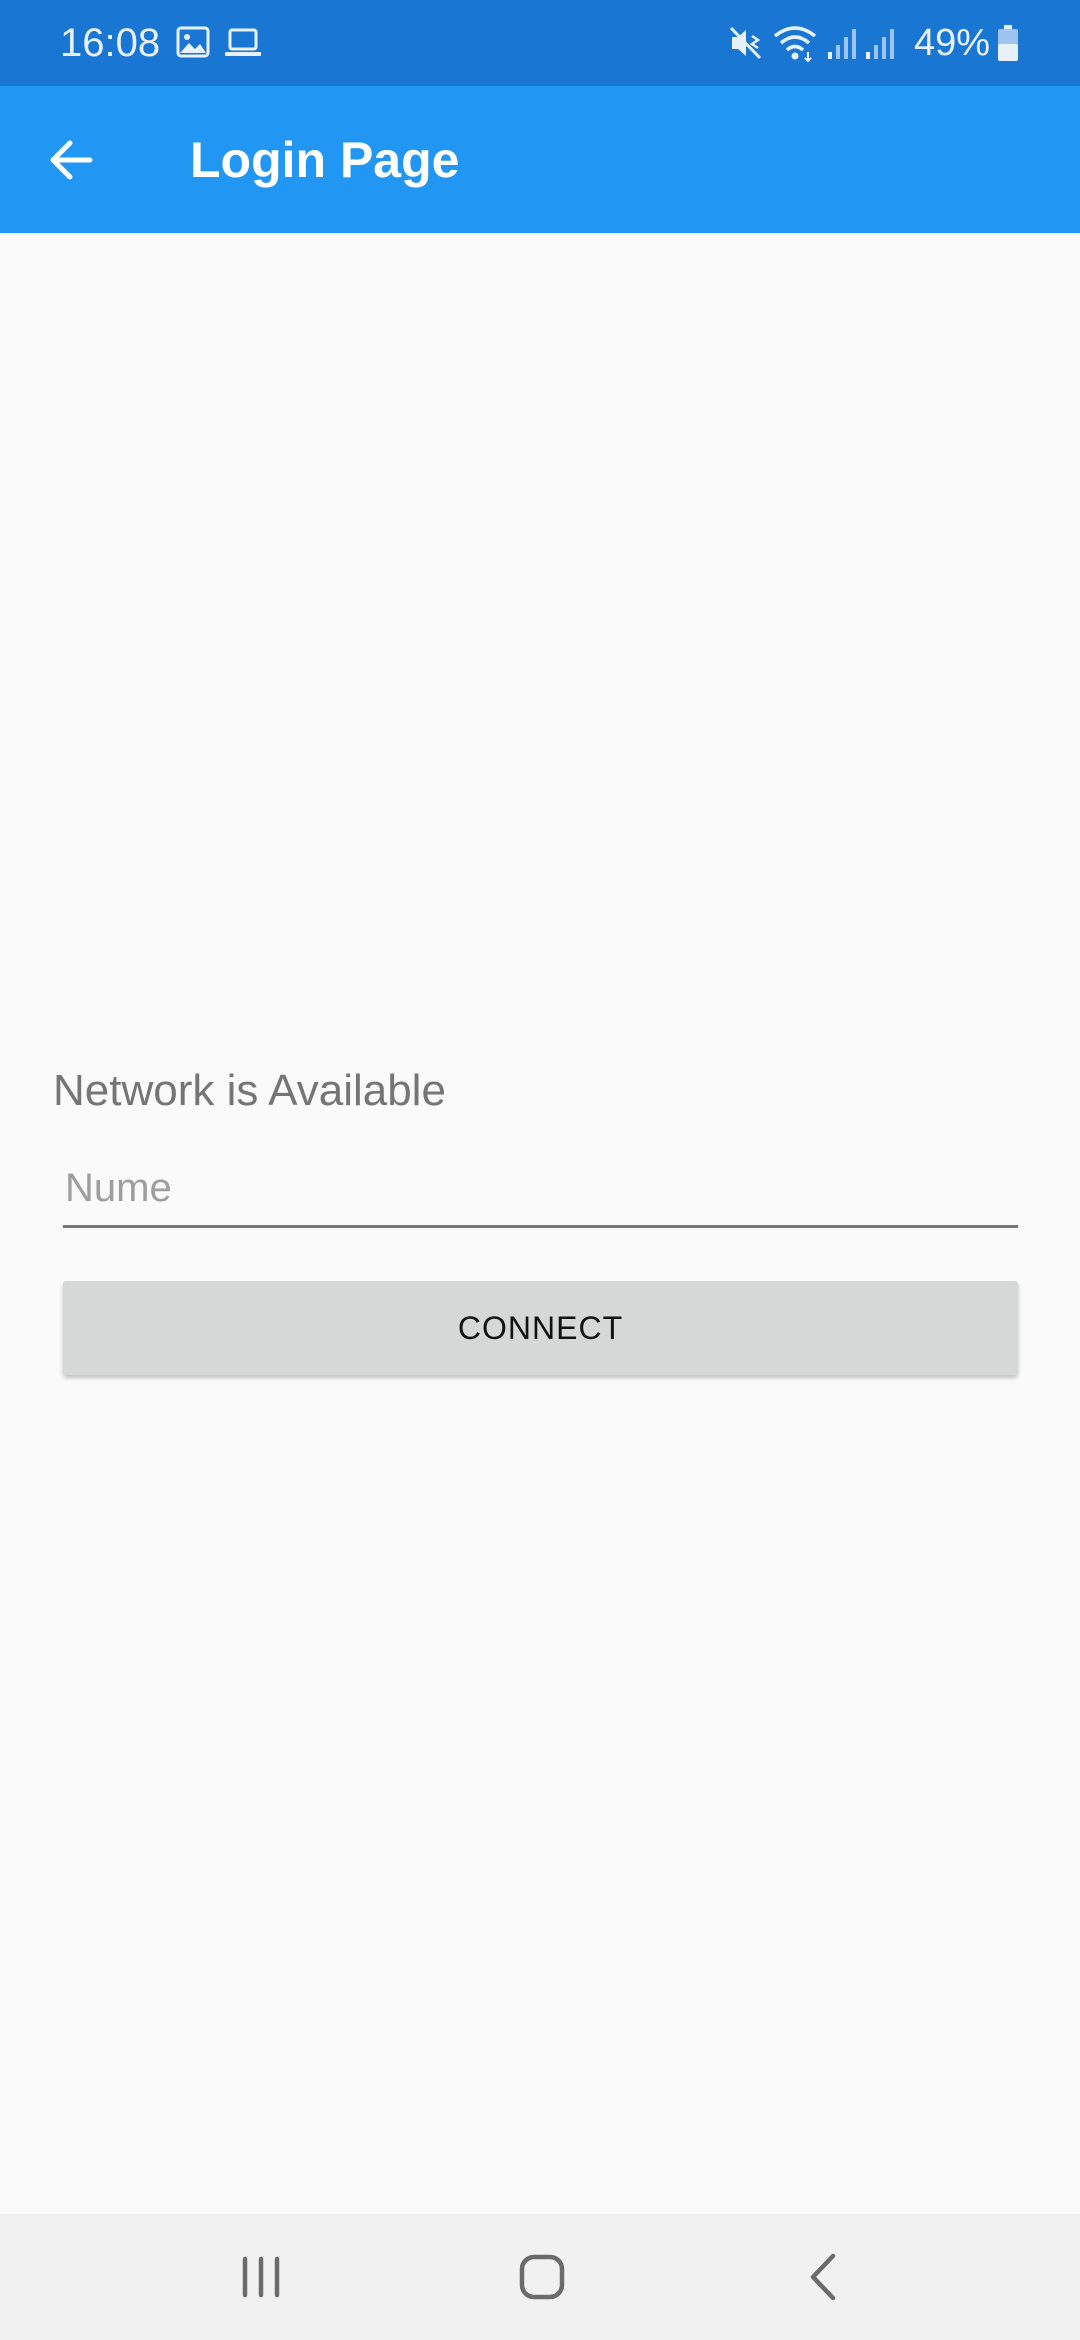 Image resolution: width=1080 pixels, height=2340 pixels. I want to click on status-time: 16:08, so click(110, 43).